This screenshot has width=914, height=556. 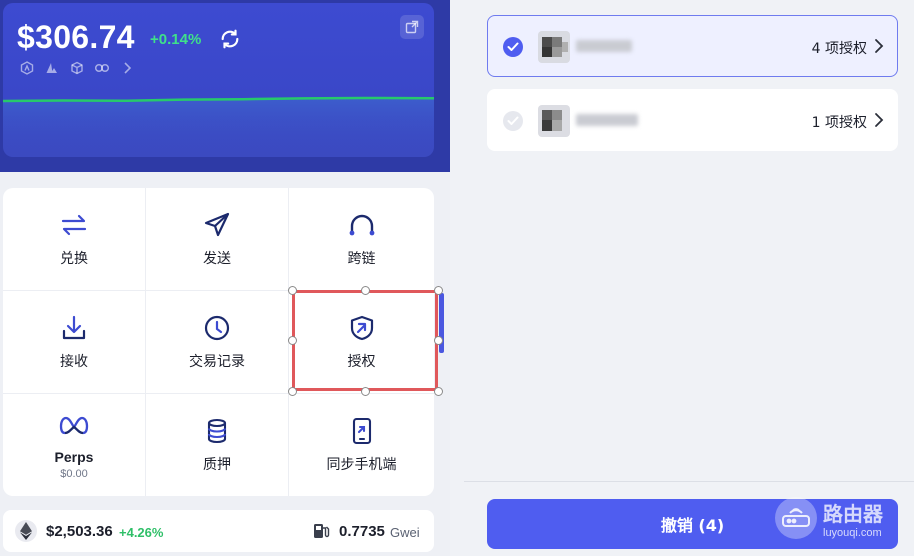 I want to click on action-label: 跨链, so click(x=361, y=259).